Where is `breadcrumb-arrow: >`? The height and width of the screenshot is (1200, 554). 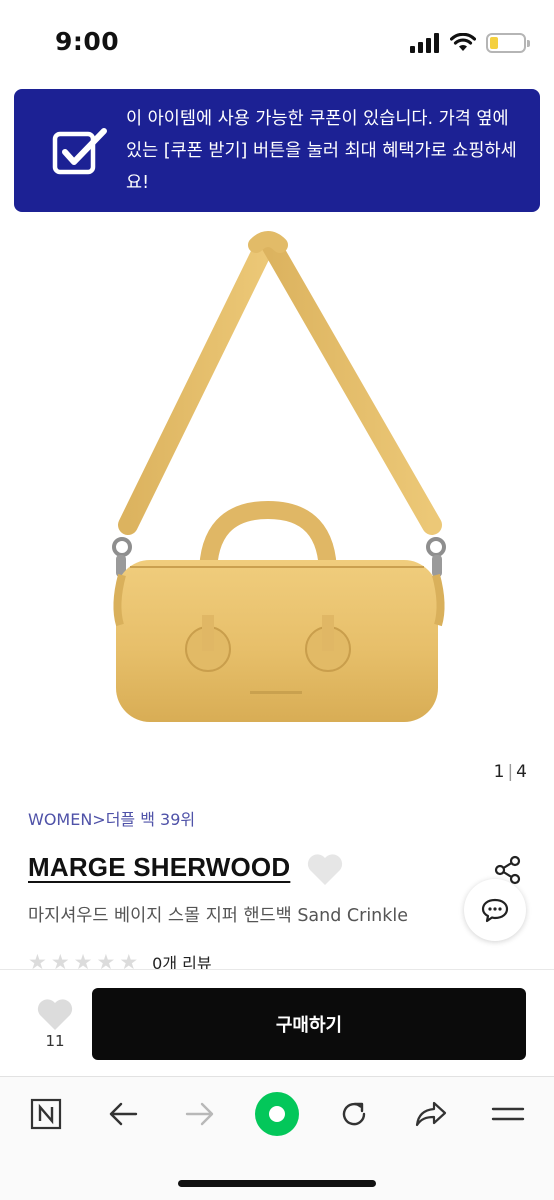 breadcrumb-arrow: > is located at coordinates (99, 819).